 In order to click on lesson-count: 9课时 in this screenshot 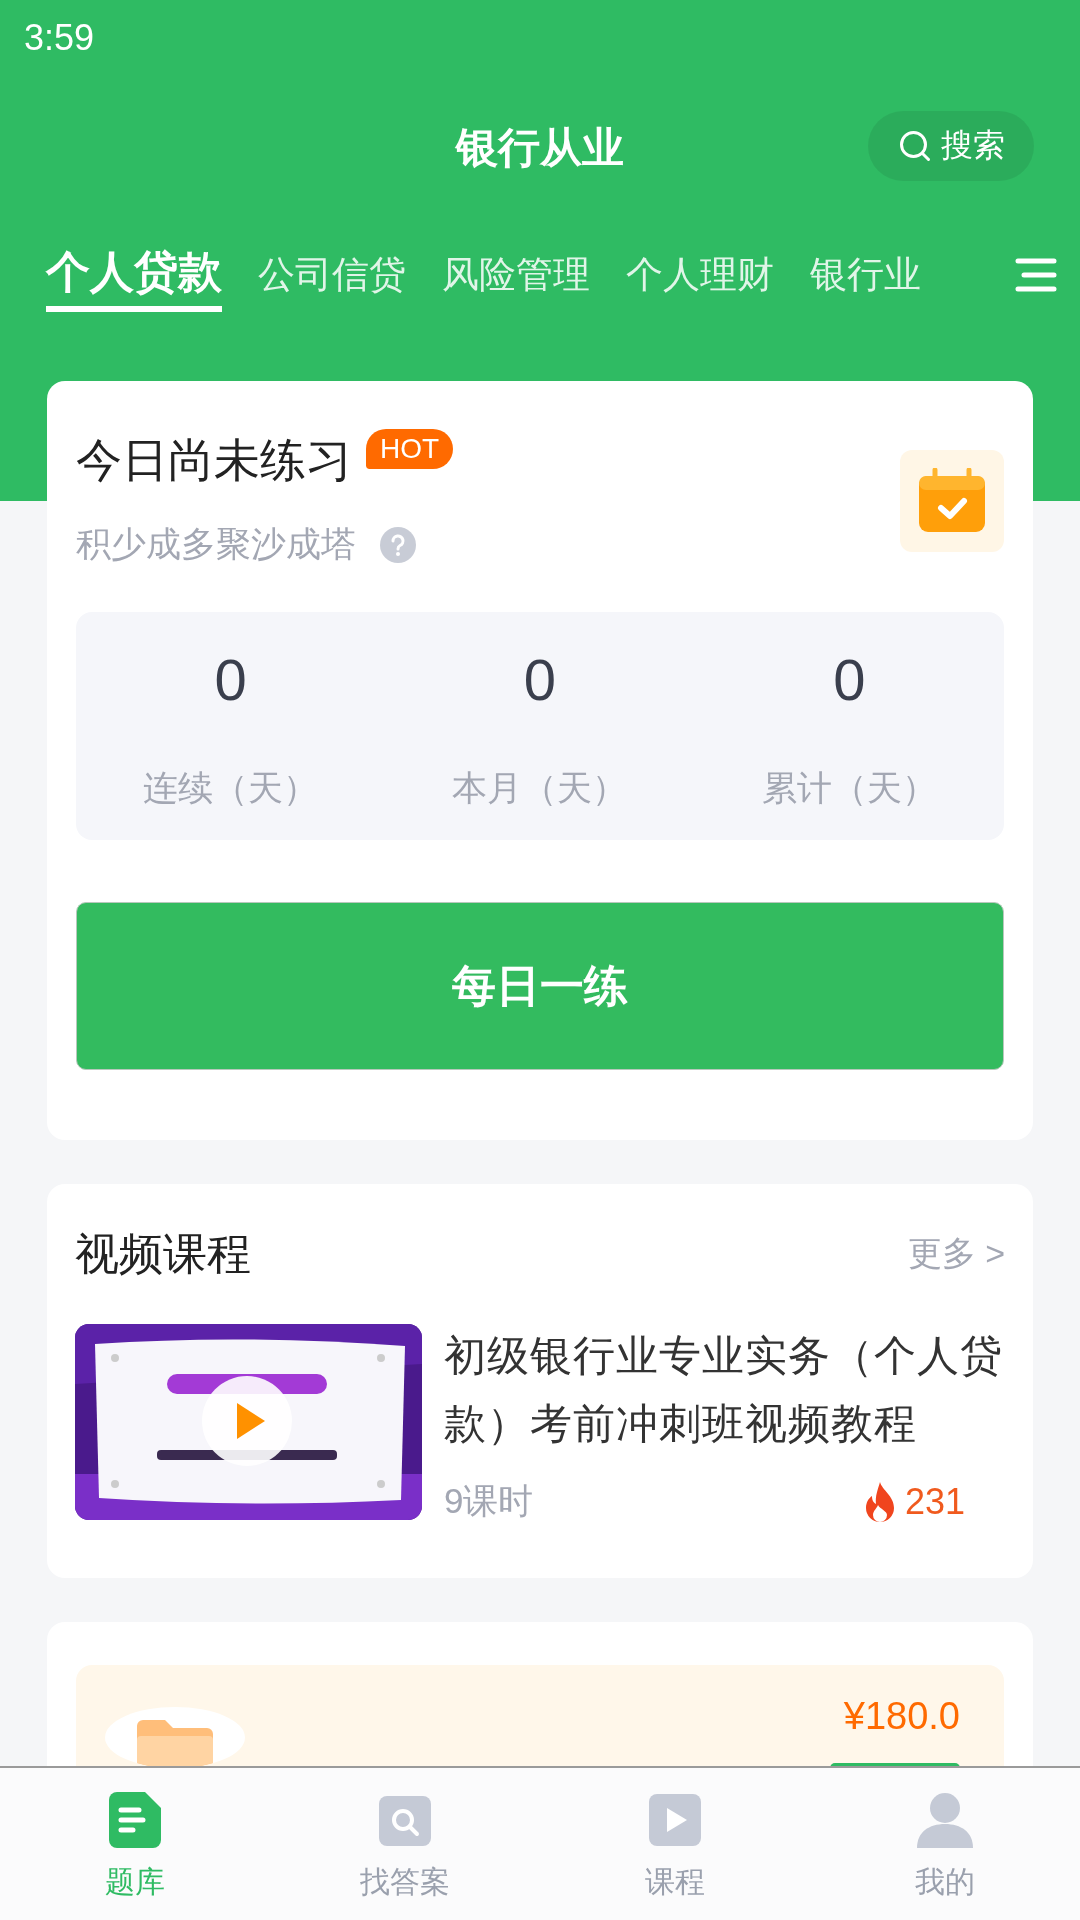, I will do `click(489, 1501)`.